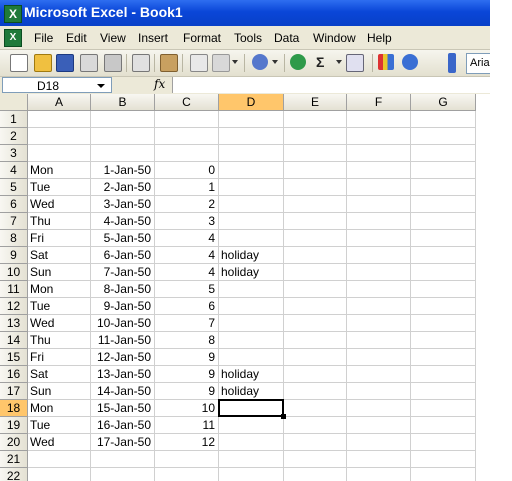  Describe the element at coordinates (386, 62) in the screenshot. I see `chart-wizard-icon` at that location.